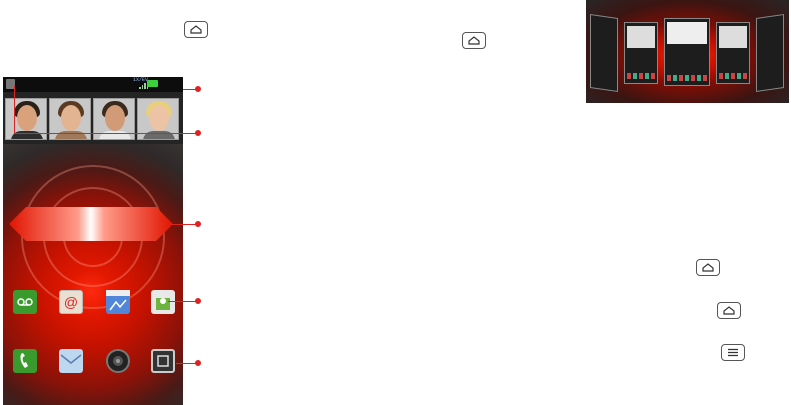 This screenshot has height=405, width=791. I want to click on callout-line-widget-vertical, so click(14, 109).